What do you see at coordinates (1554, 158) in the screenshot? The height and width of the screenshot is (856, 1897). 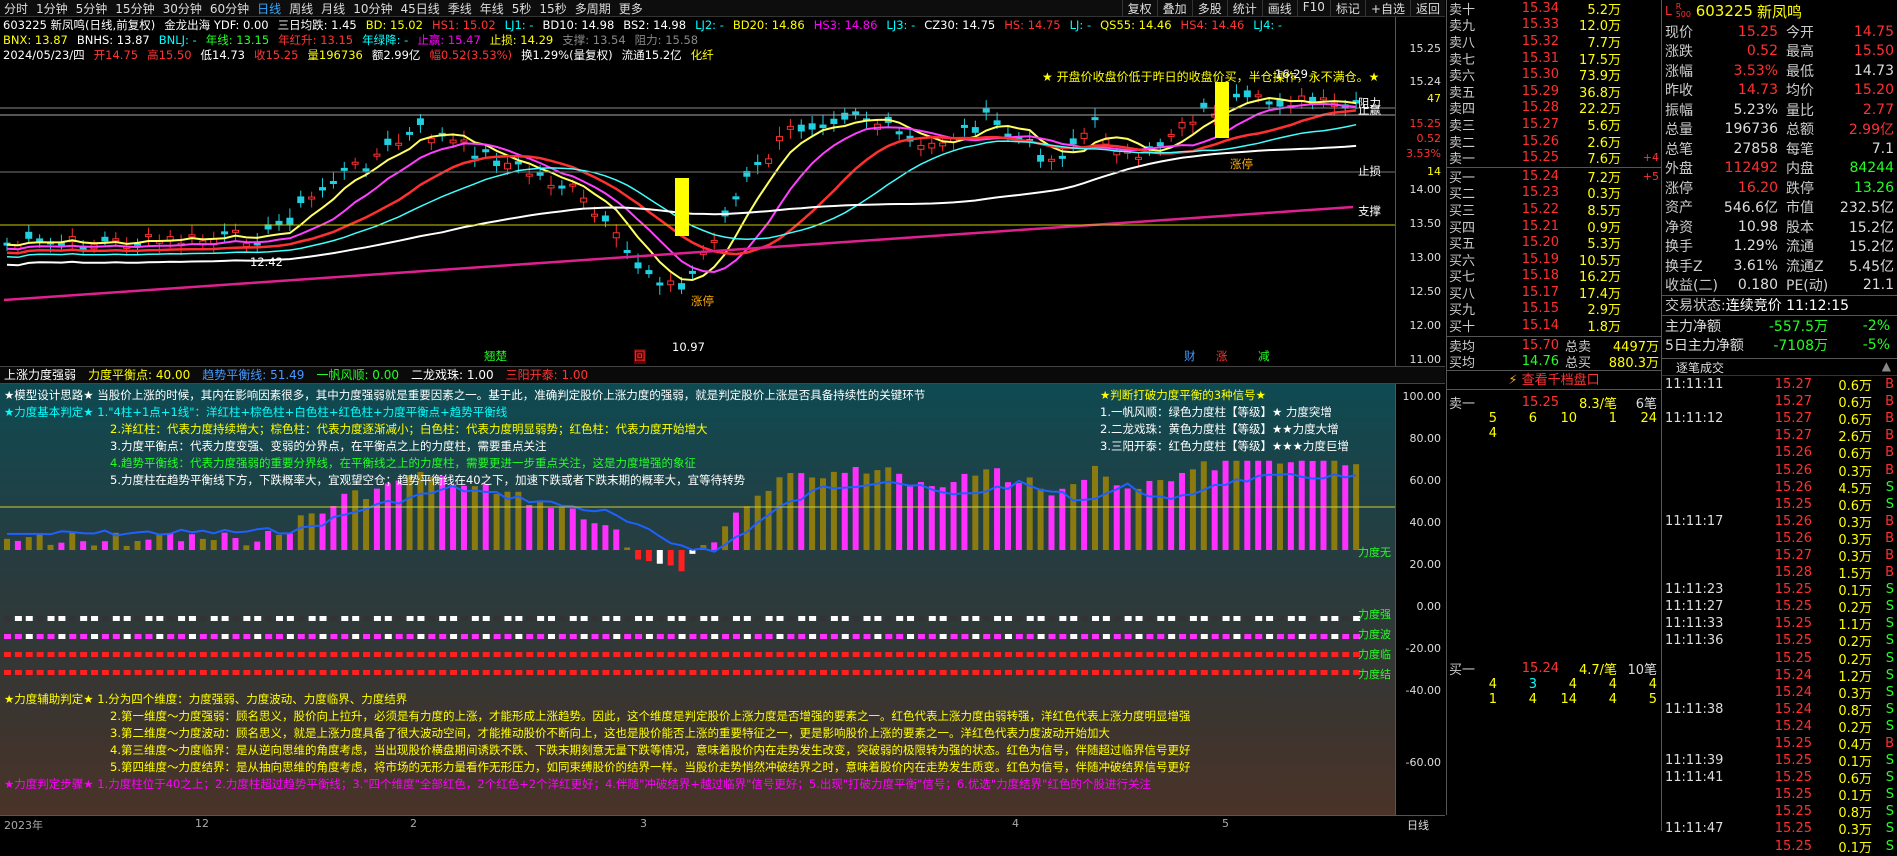 I see `asks-row: 卖一 15.25 7.6万 +4` at bounding box center [1554, 158].